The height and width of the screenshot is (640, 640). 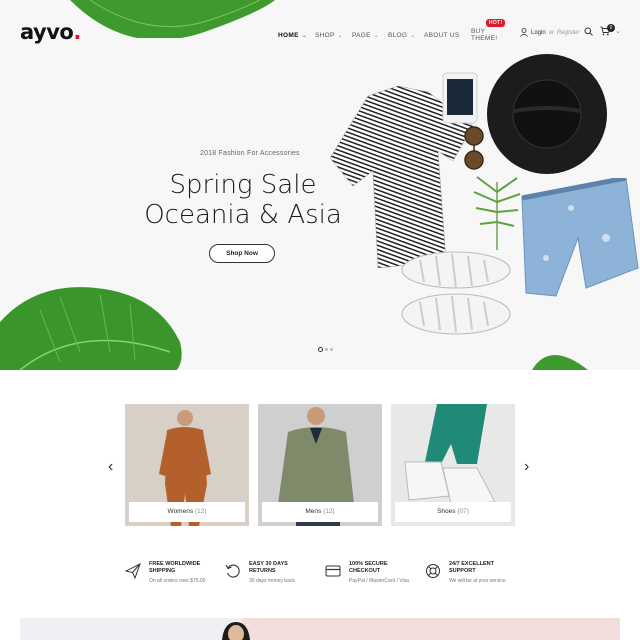 I want to click on nav-about-label: ABOUT US, so click(x=442, y=35).